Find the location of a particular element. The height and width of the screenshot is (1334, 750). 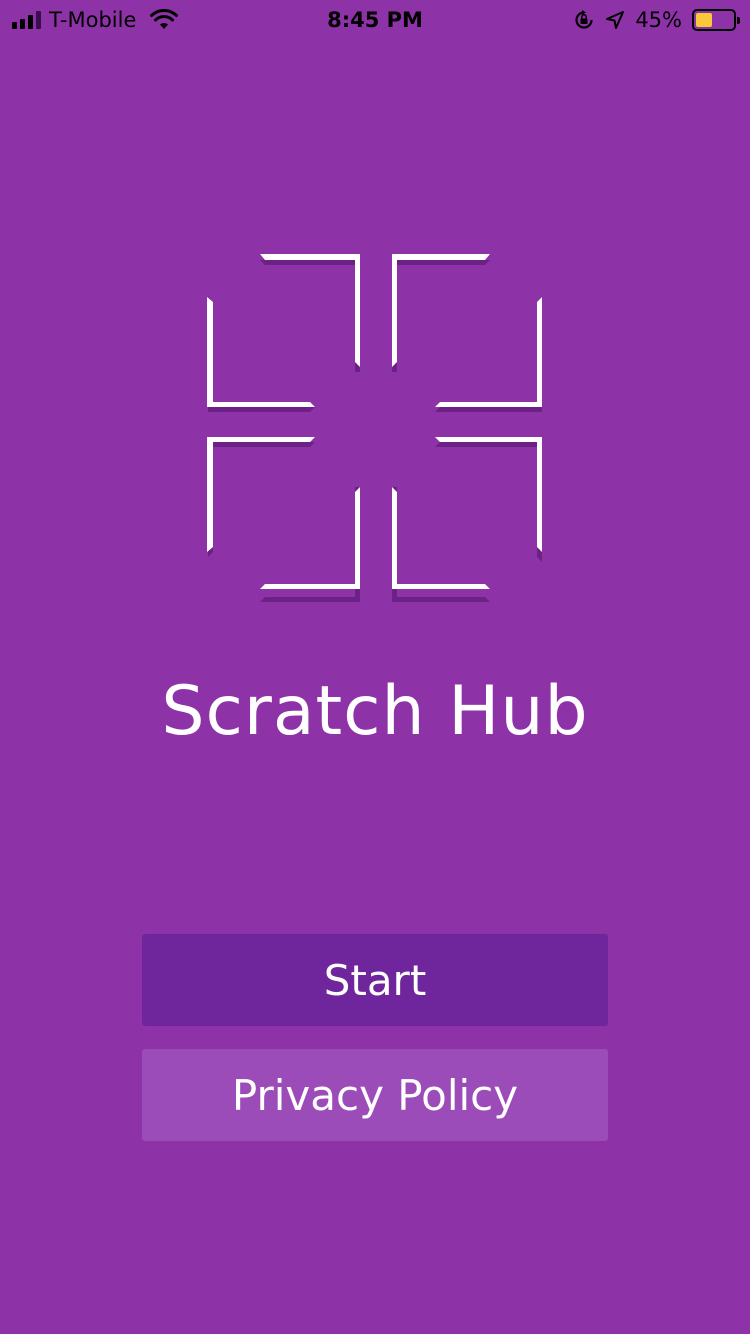

battery-percent: 45% is located at coordinates (658, 20).